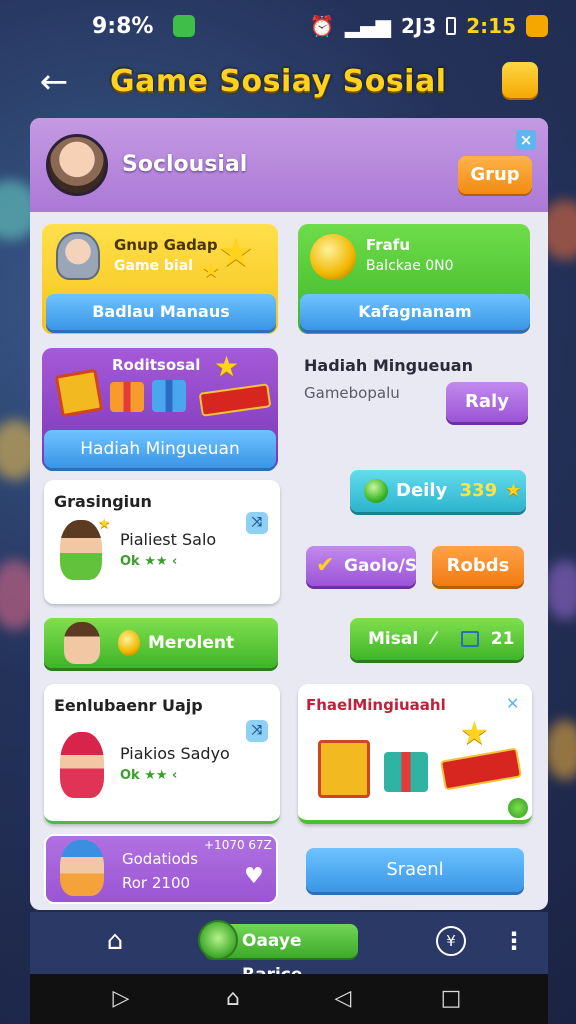 Image resolution: width=576 pixels, height=1024 pixels. What do you see at coordinates (238, 845) in the screenshot?
I see `reward-summary-badge: +1070 67Z` at bounding box center [238, 845].